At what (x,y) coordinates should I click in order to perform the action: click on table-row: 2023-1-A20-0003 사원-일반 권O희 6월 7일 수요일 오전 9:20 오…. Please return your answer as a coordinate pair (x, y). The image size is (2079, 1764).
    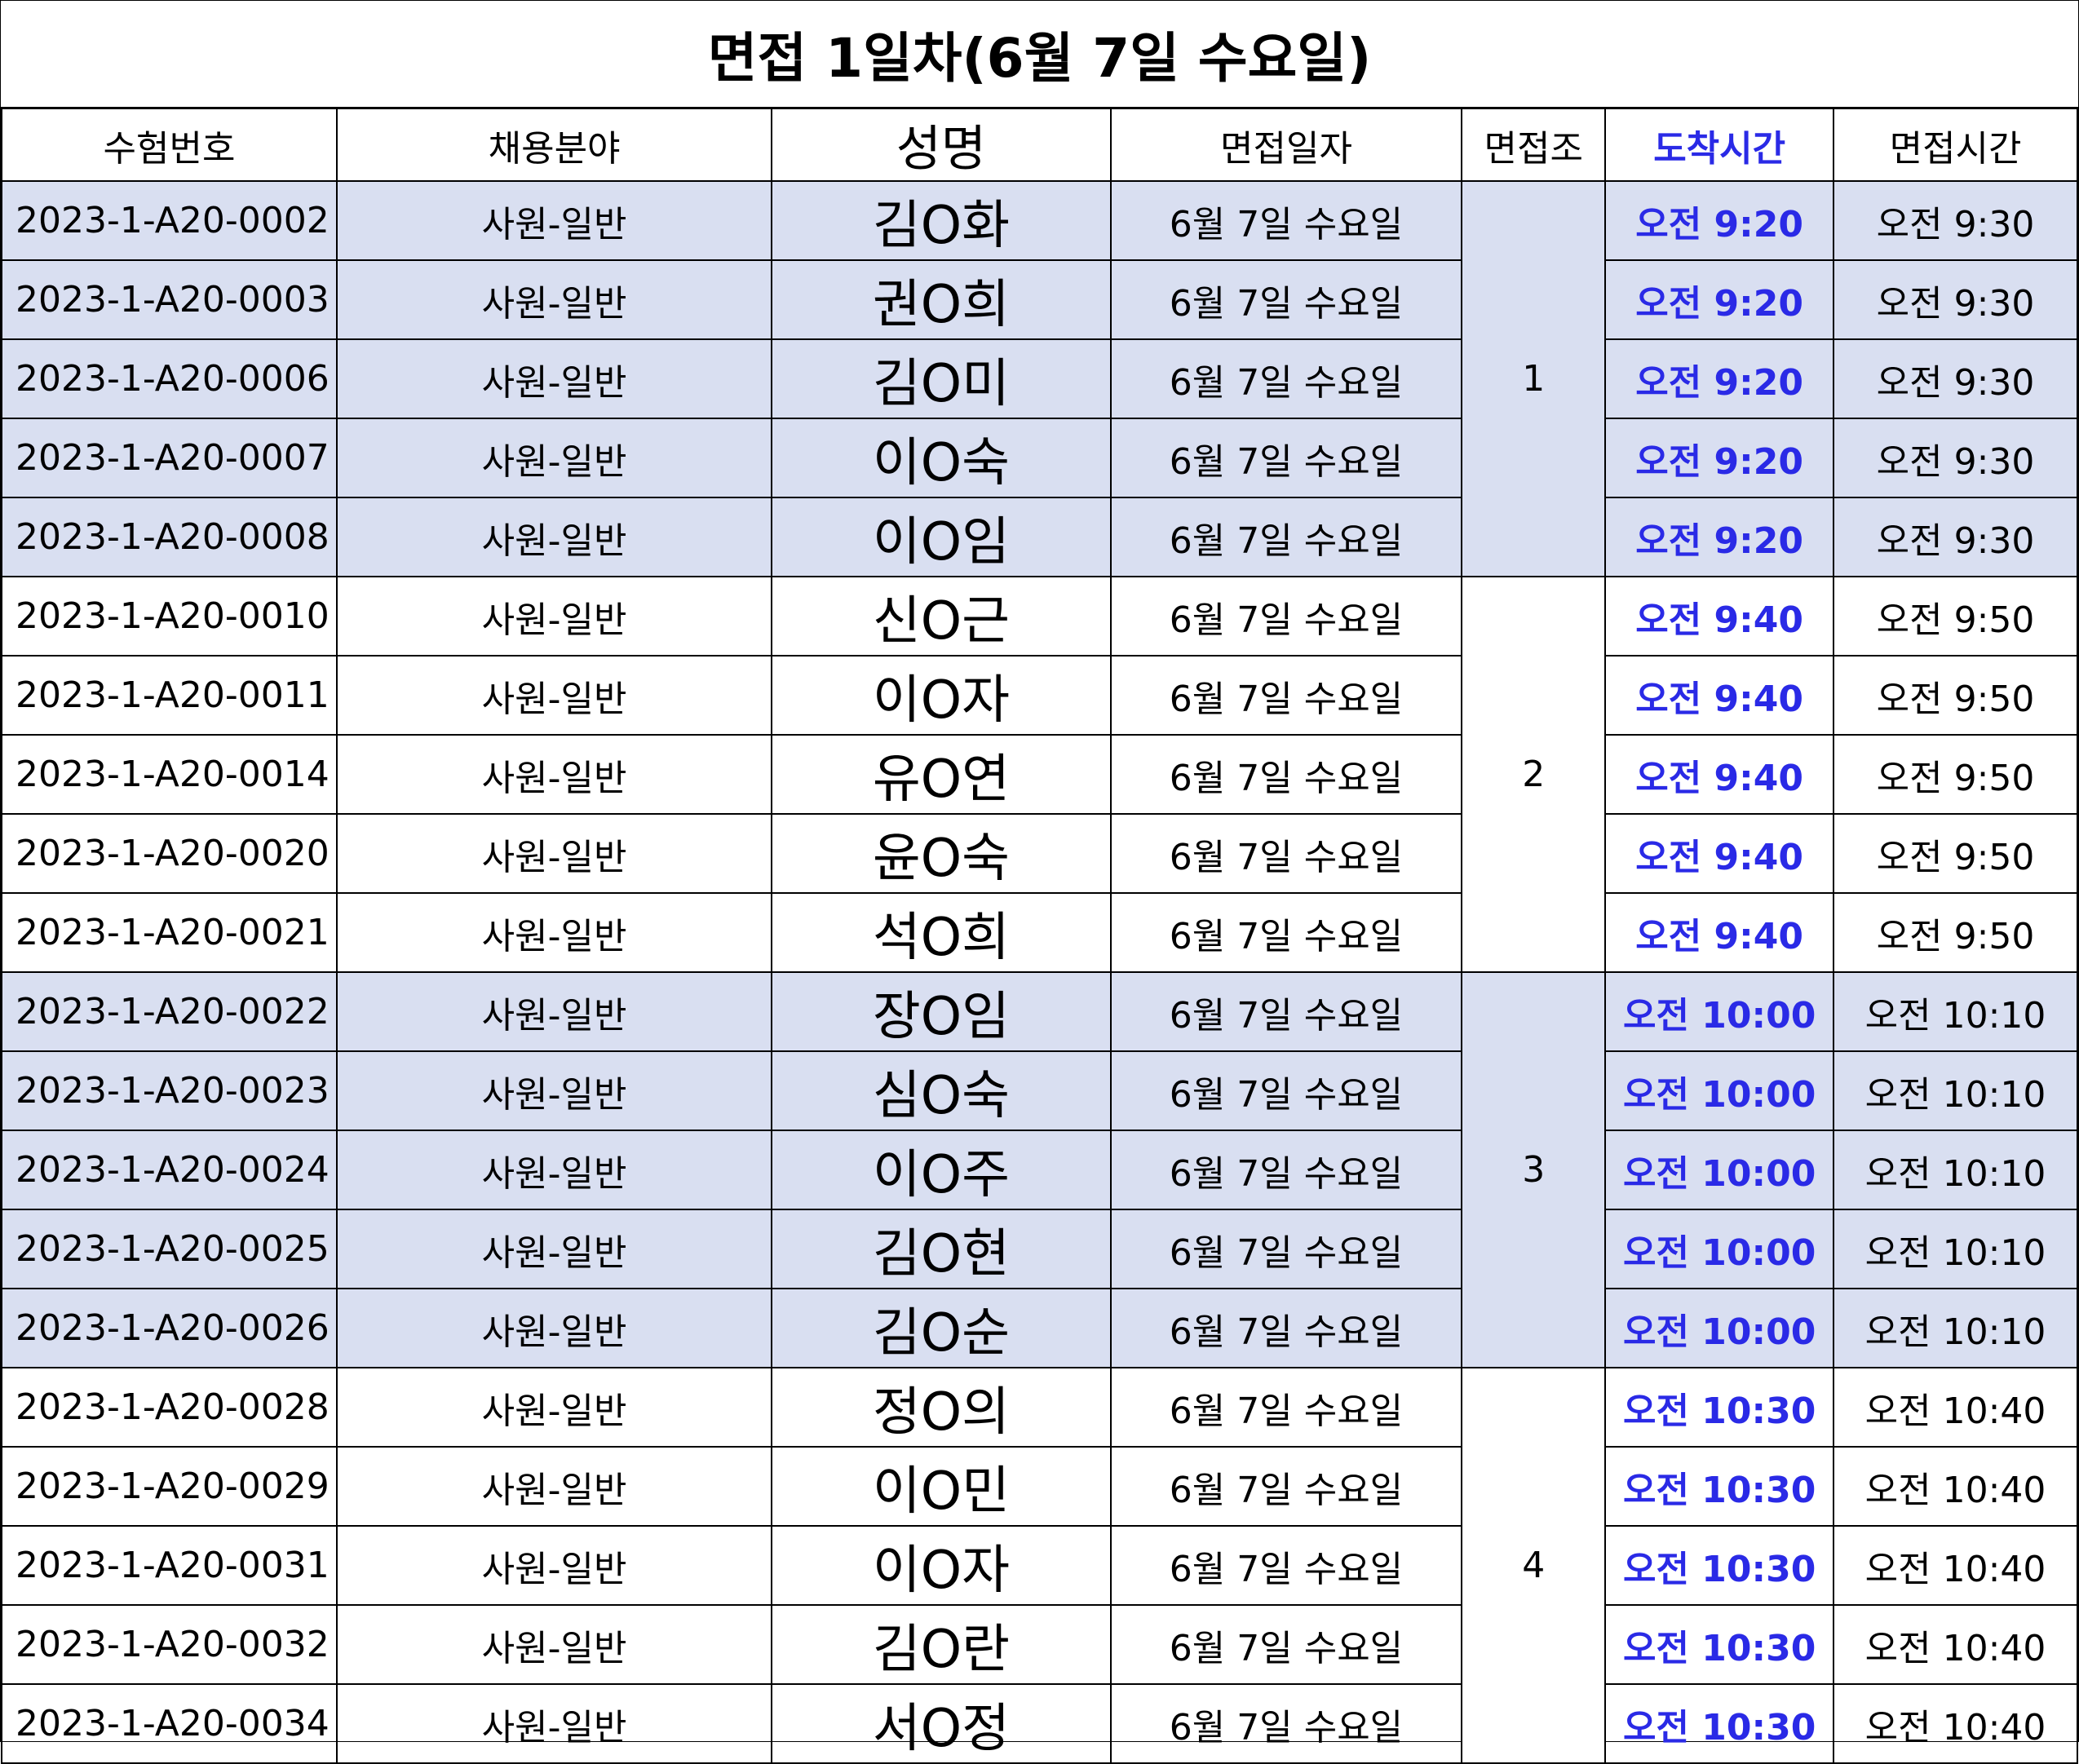
    Looking at the image, I should click on (1039, 299).